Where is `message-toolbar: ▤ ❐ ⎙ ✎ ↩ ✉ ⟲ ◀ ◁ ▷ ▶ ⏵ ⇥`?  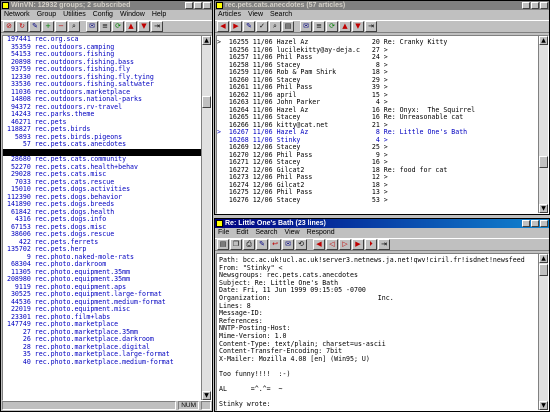
message-toolbar: ▤ ❐ ⎙ ✎ ↩ ✉ ⟲ ◀ ◁ ▷ ▶ ⏵ ⇥ is located at coordinates (382, 244).